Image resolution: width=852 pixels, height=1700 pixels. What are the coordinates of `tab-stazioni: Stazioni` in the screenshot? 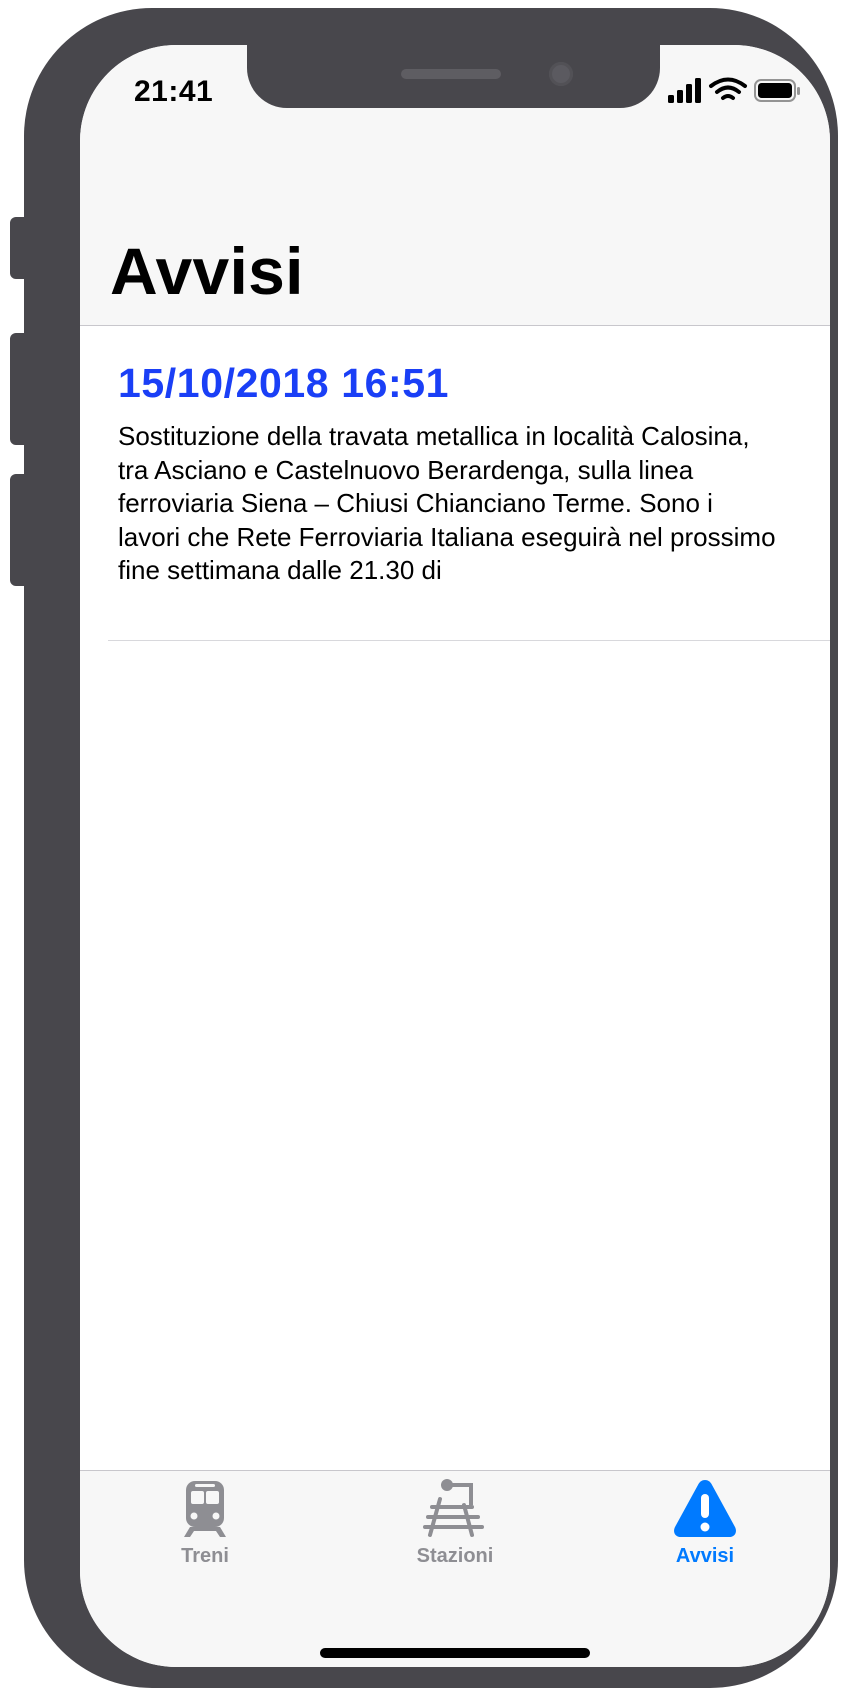 It's located at (455, 1526).